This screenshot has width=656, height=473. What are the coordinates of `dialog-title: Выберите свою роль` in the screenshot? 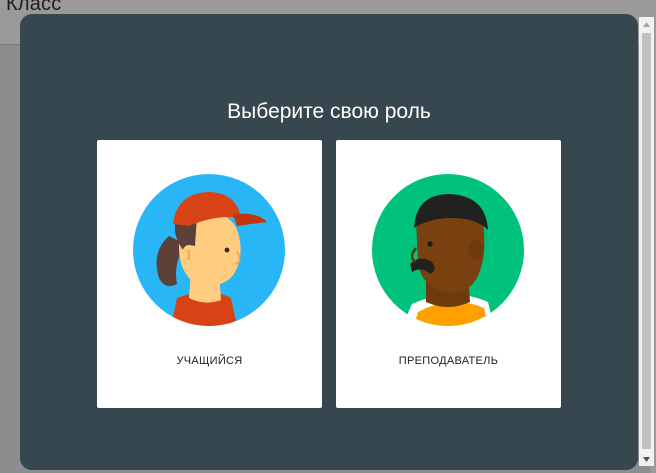 It's located at (329, 111).